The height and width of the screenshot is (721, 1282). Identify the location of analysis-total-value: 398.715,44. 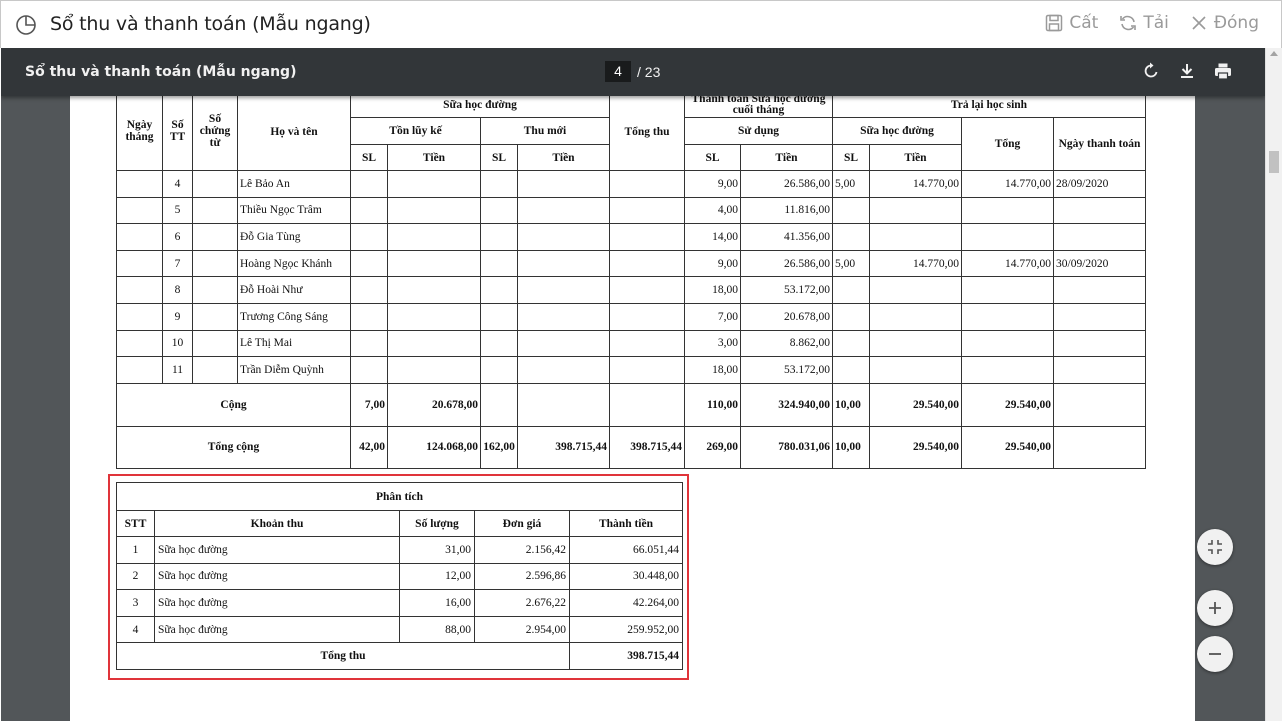
(626, 656).